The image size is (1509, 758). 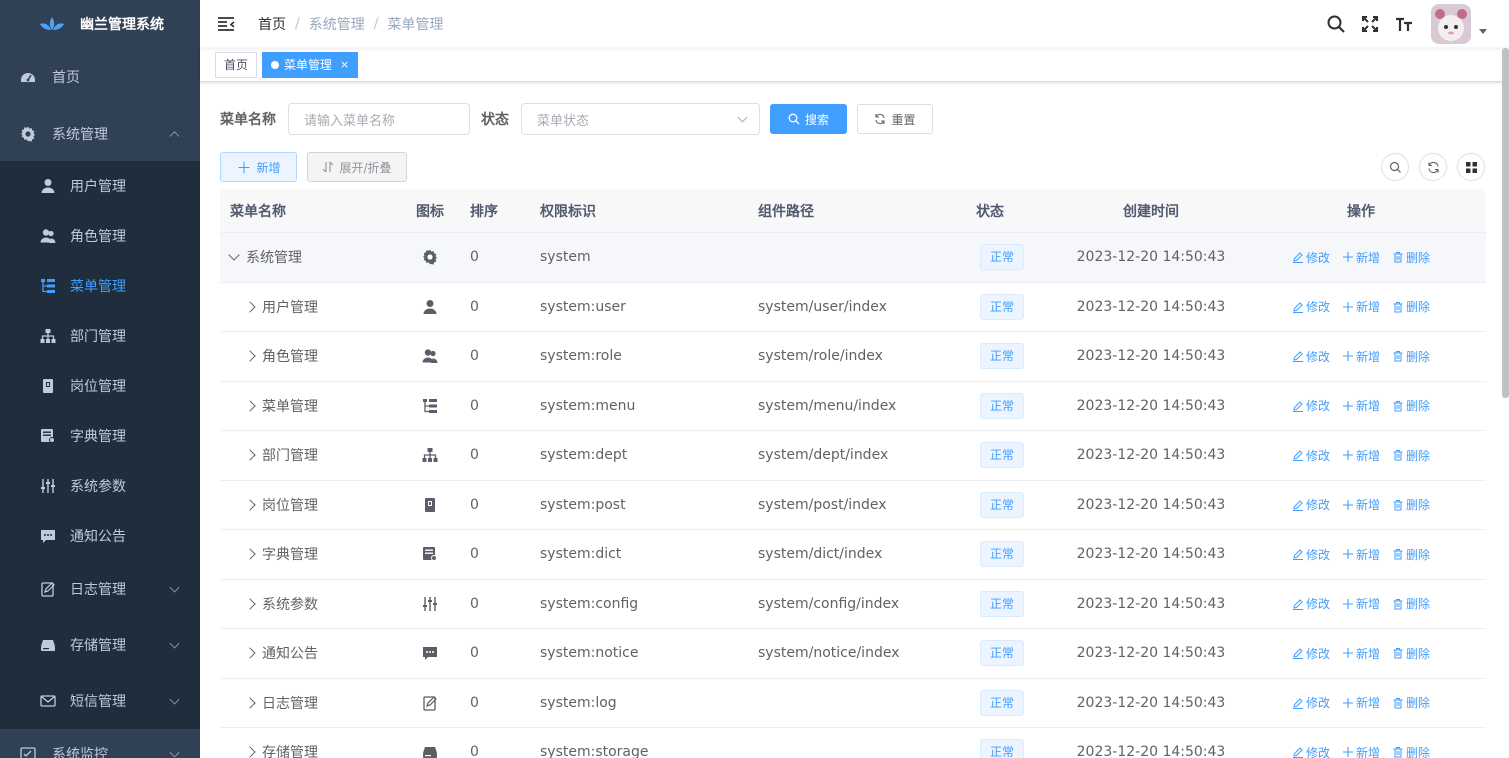 I want to click on tag-current: 菜单管理 ×, so click(x=310, y=64).